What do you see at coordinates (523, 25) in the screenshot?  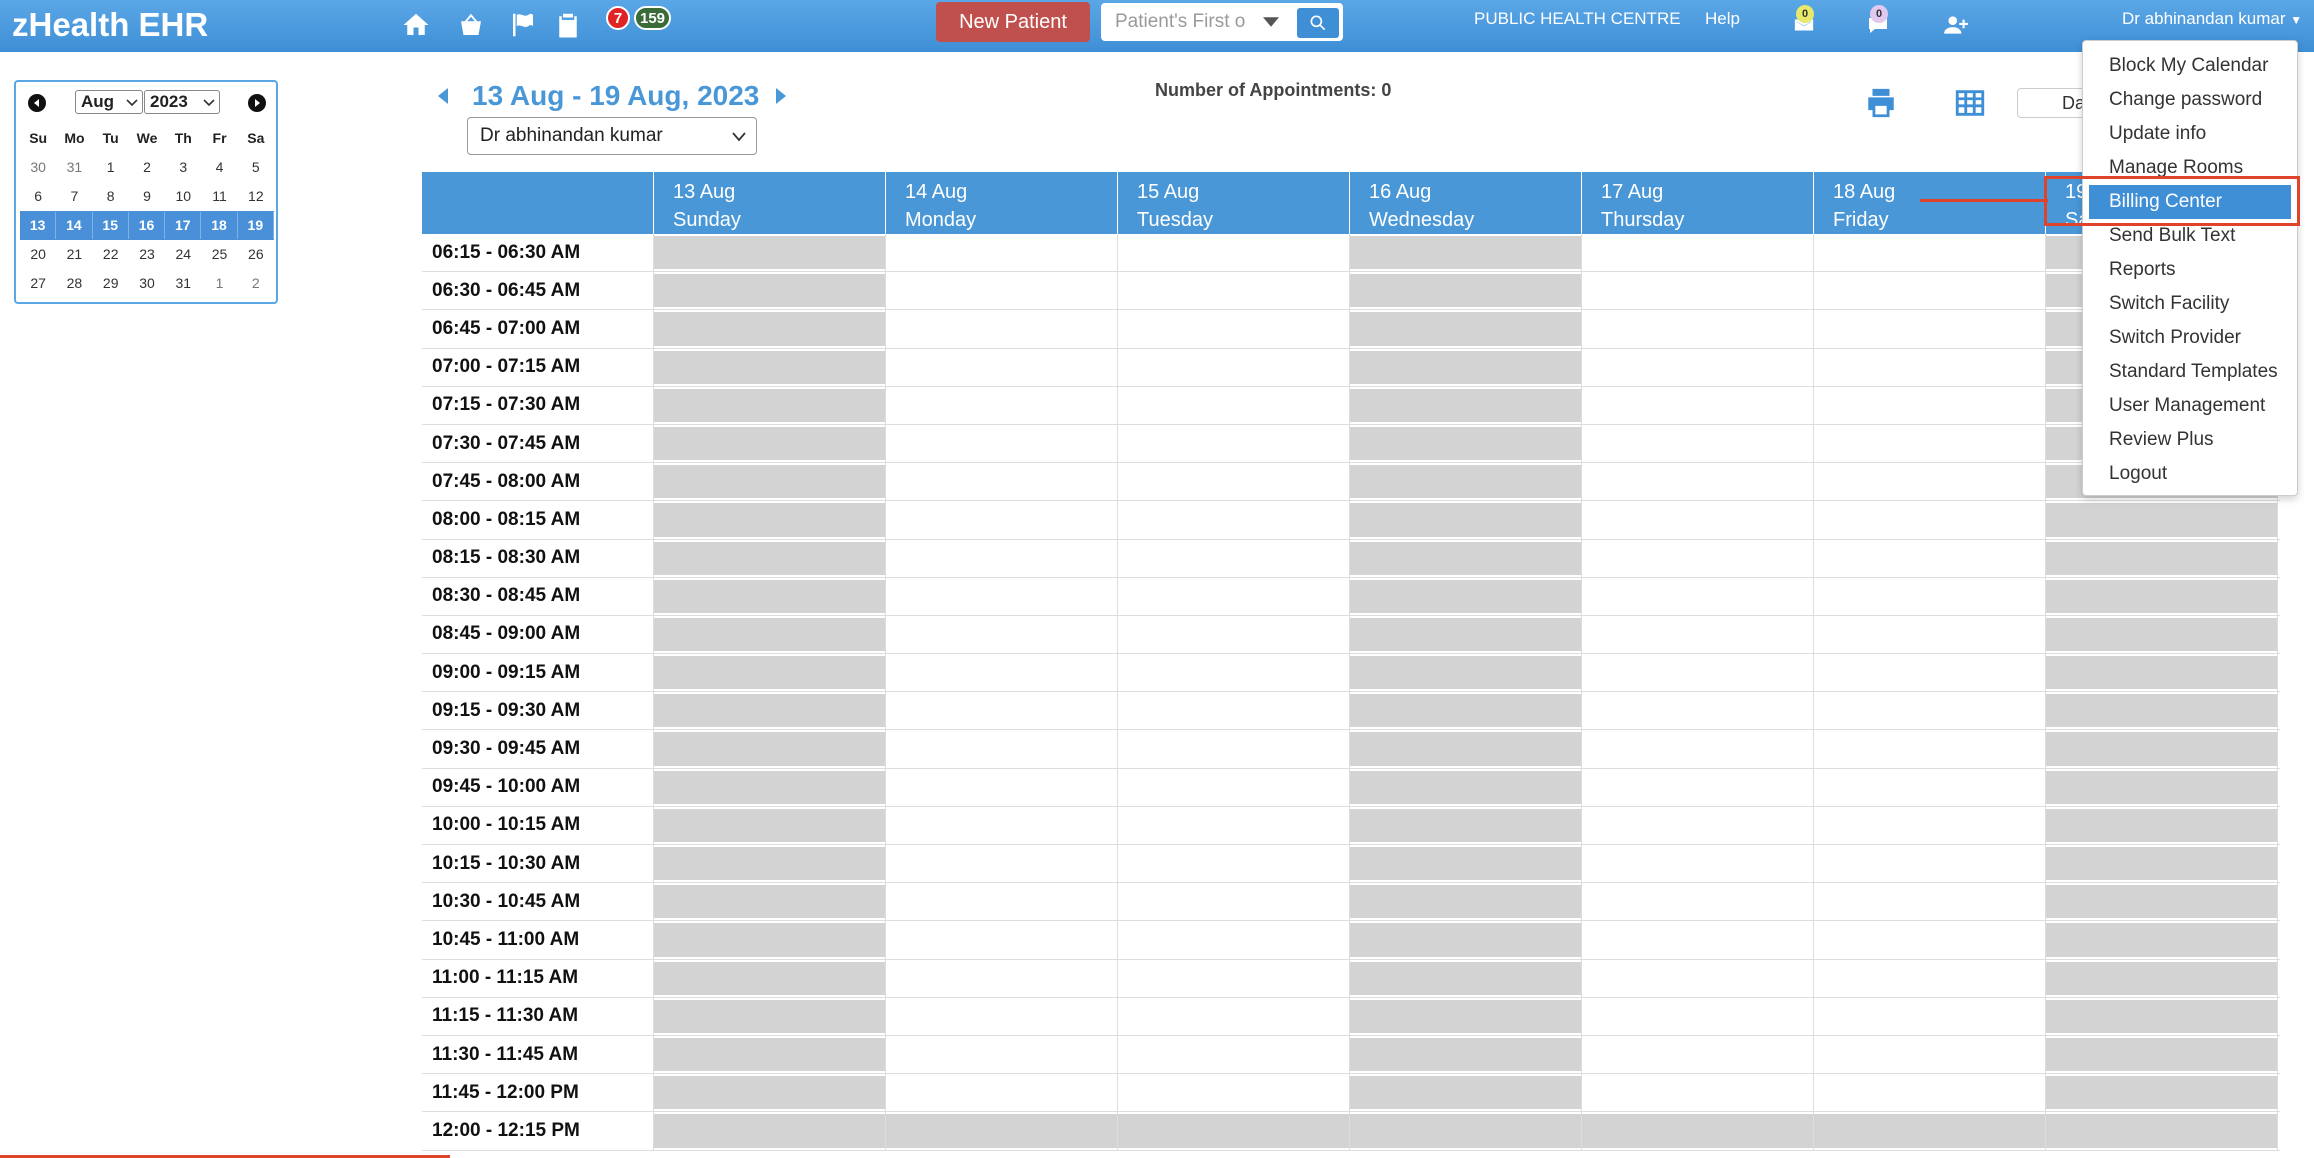 I see `flag-icon` at bounding box center [523, 25].